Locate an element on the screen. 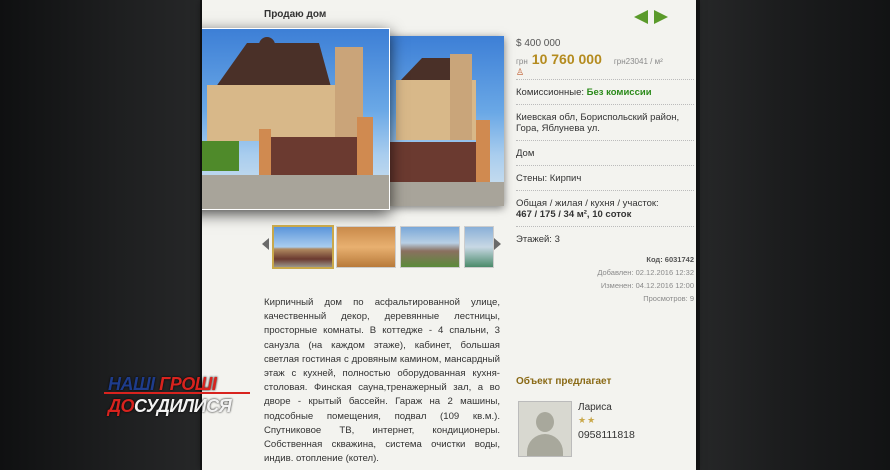 The width and height of the screenshot is (890, 470). floors: Этажей: 3 is located at coordinates (605, 238).